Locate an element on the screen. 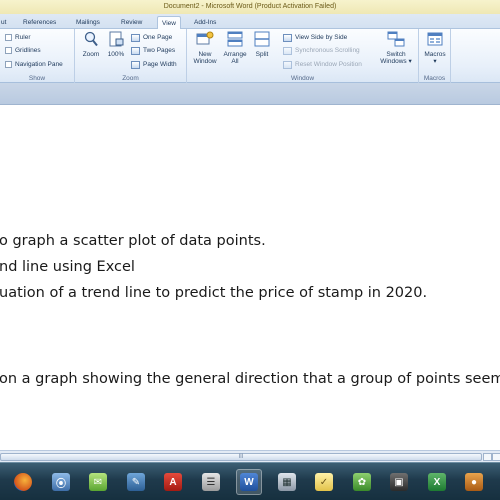 This screenshot has height=500, width=500. taskbar-finder: ☰ is located at coordinates (211, 482).